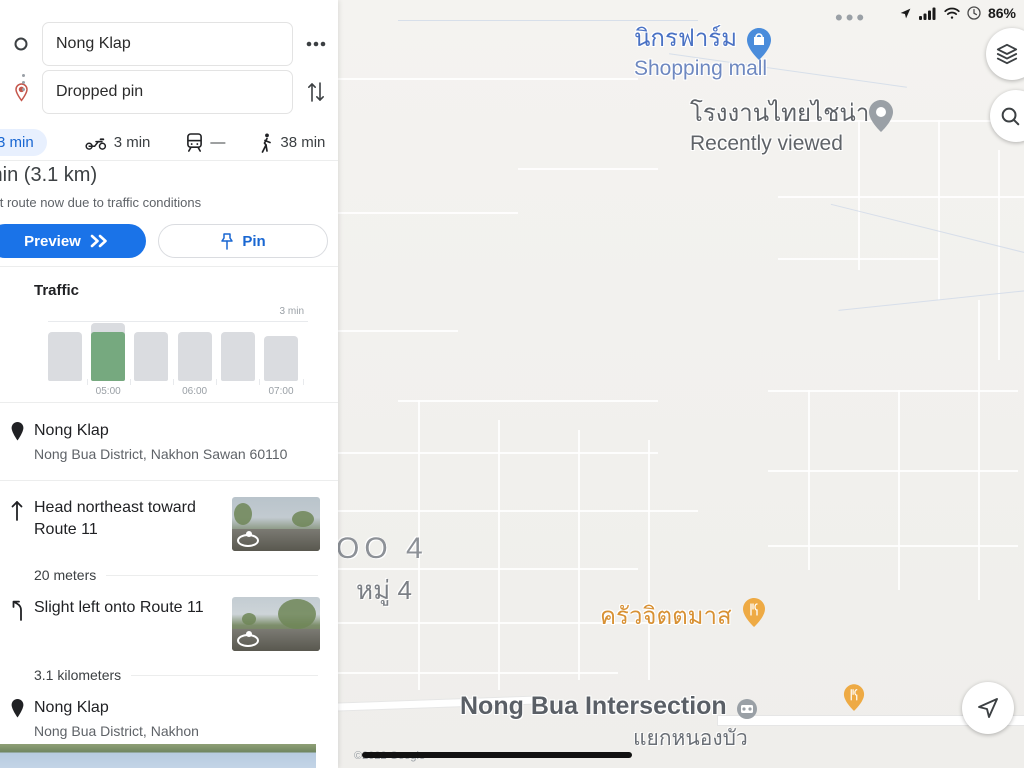  I want to click on travel-mode-walking: 38 min, so click(292, 143).